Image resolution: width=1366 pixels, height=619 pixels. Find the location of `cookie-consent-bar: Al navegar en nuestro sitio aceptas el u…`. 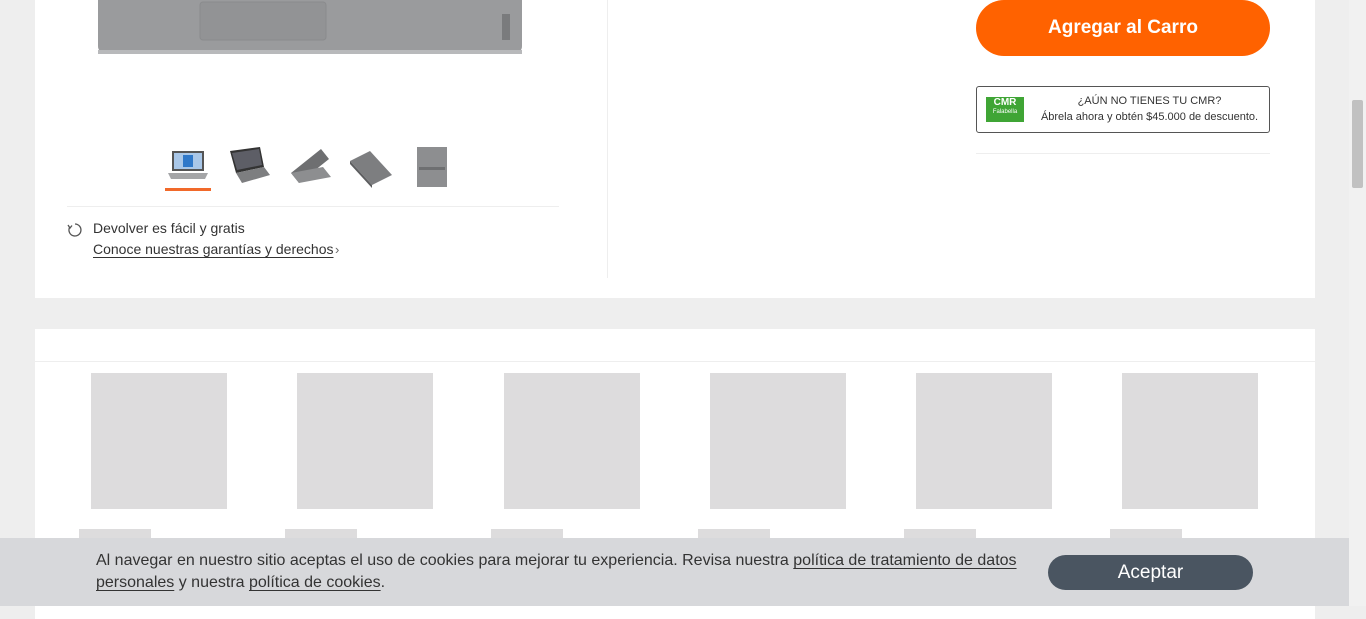

cookie-consent-bar: Al navegar en nuestro sitio aceptas el u… is located at coordinates (674, 572).